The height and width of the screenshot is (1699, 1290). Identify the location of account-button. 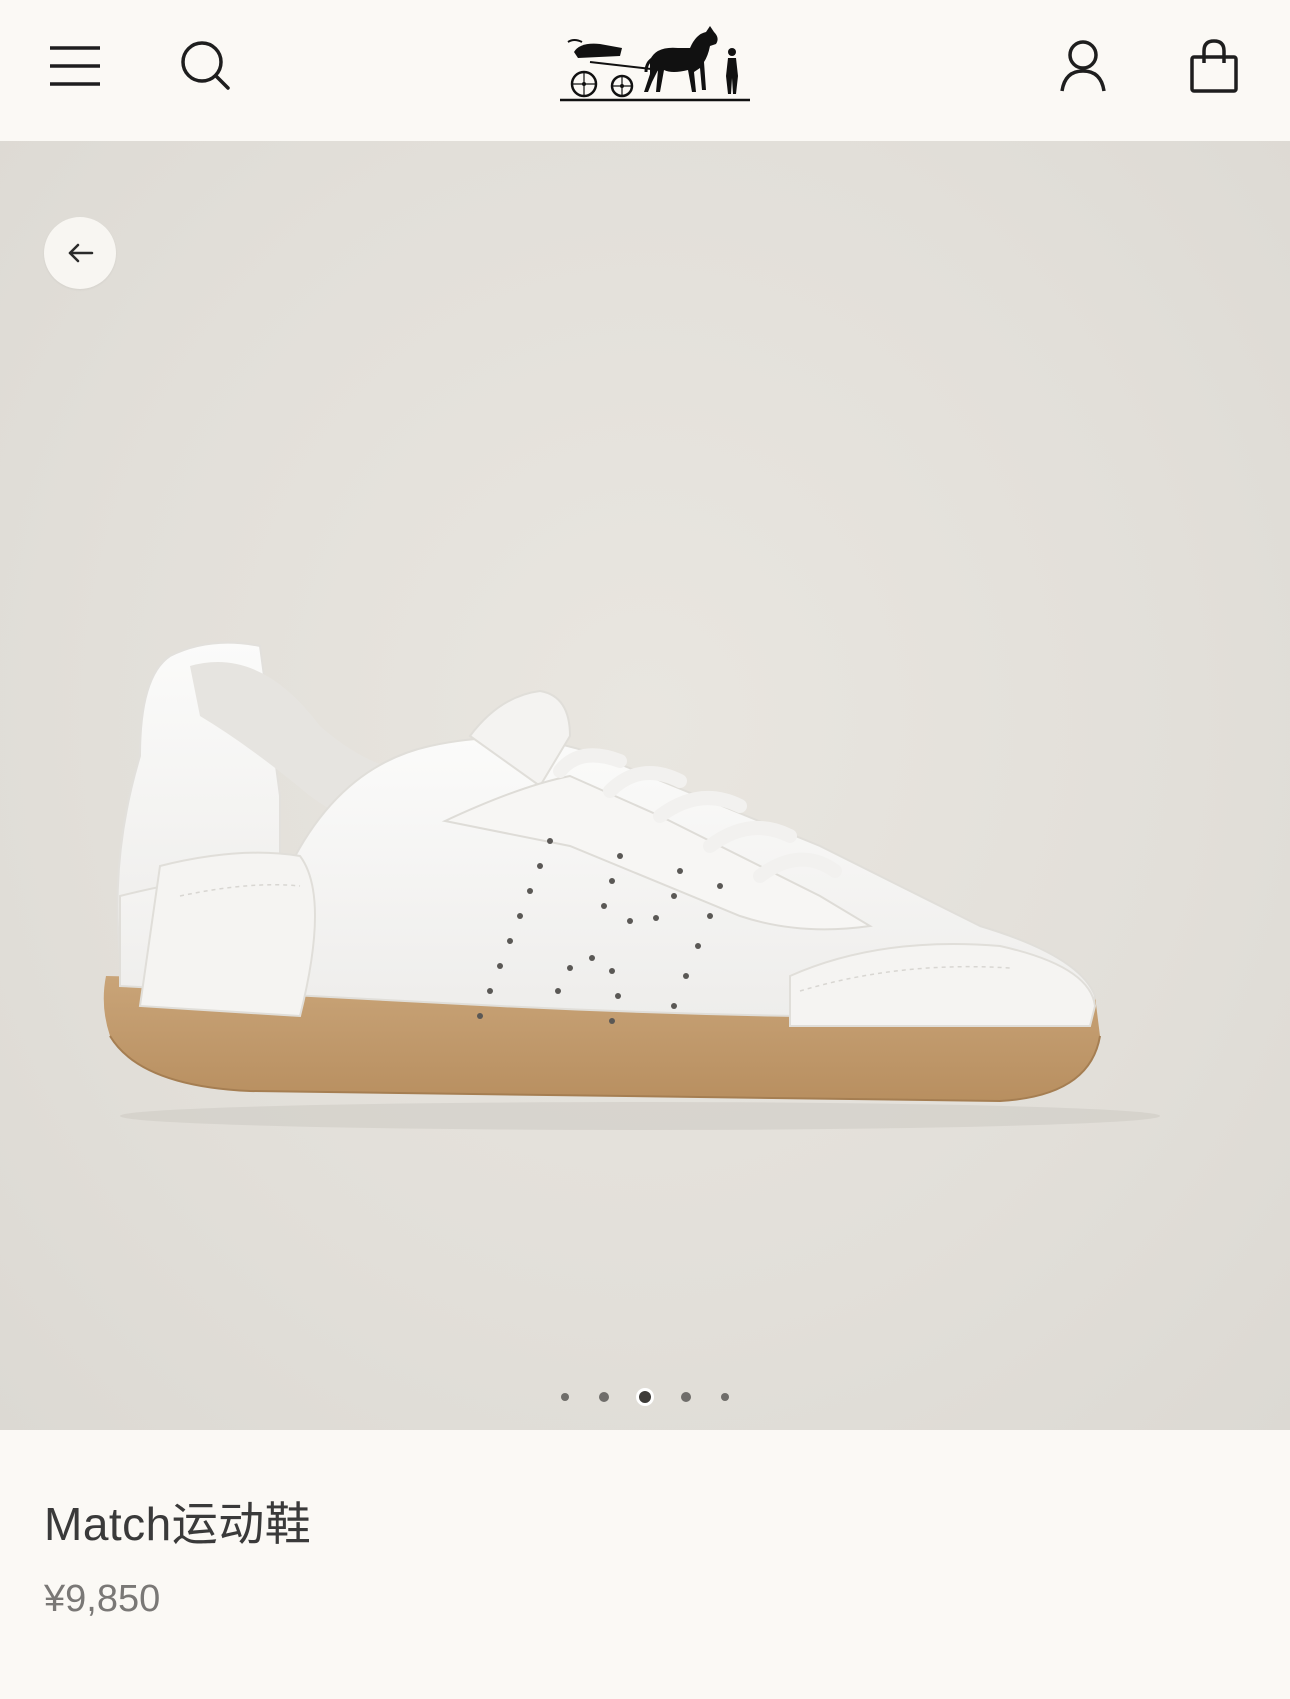
(1083, 66).